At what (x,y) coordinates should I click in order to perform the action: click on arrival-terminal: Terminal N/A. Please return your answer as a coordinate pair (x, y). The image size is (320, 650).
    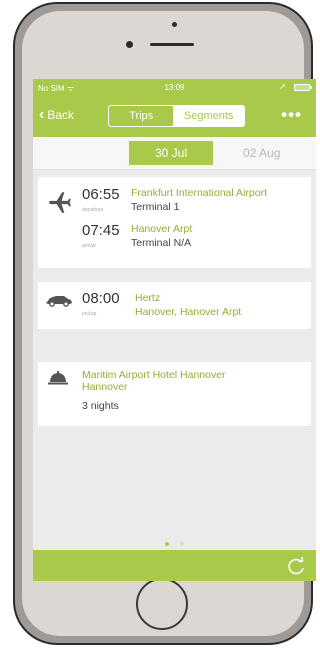
    Looking at the image, I should click on (161, 243).